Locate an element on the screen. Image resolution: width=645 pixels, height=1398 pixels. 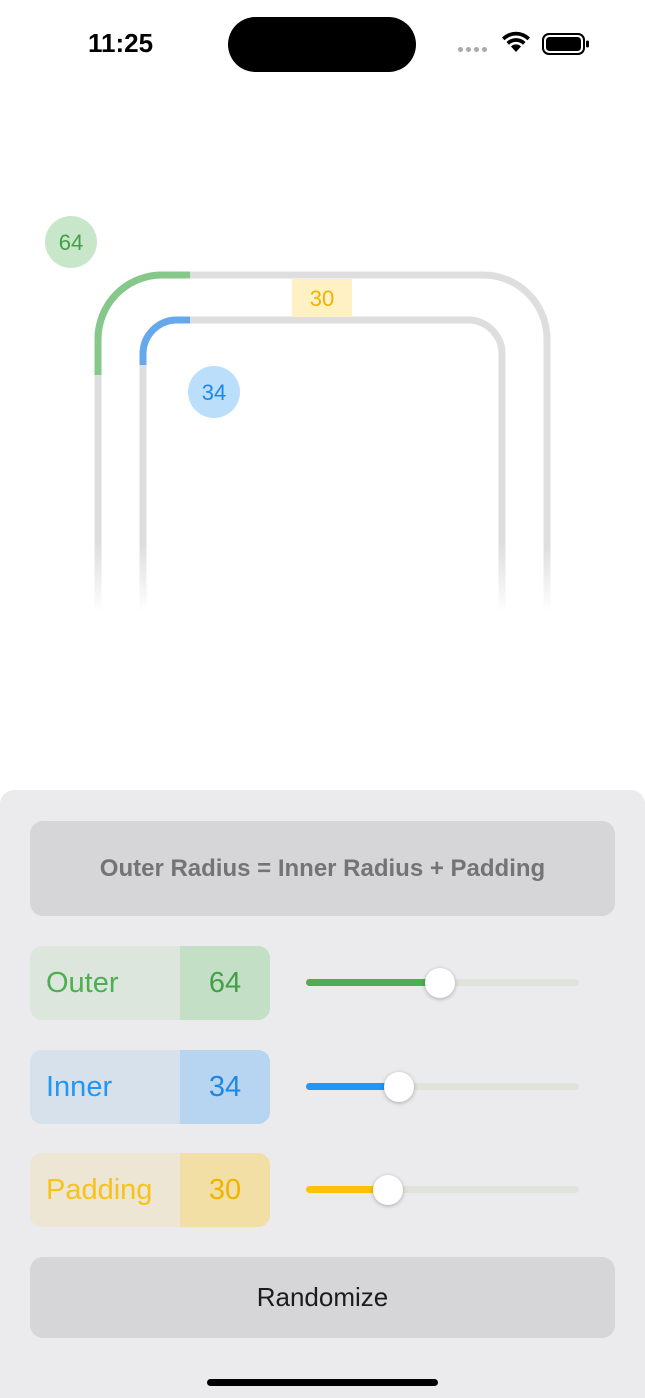
padding-label: Padding is located at coordinates (105, 1190).